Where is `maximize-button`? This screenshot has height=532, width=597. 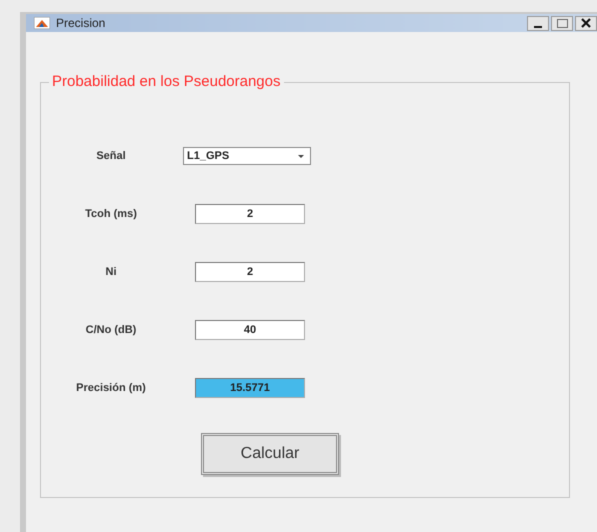 maximize-button is located at coordinates (562, 23).